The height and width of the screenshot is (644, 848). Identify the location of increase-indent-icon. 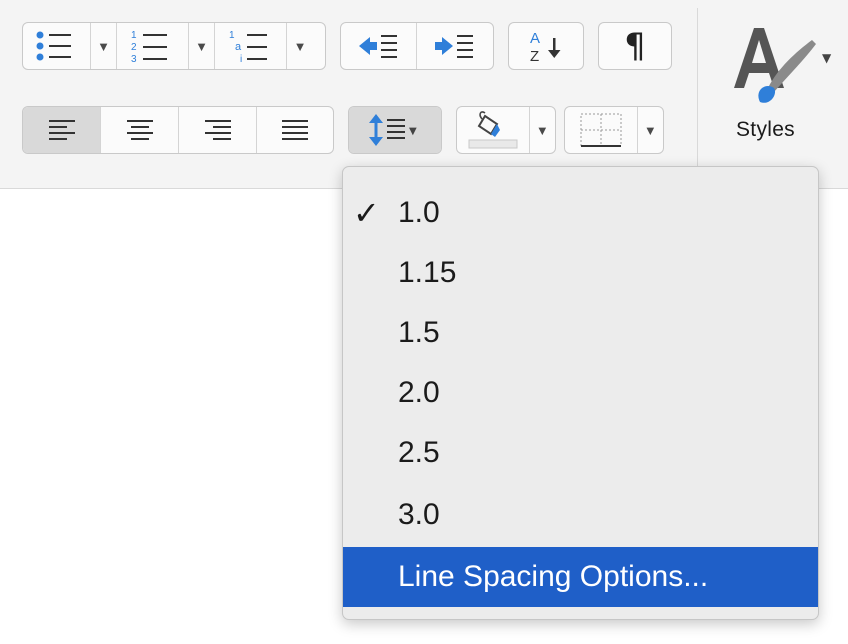
(454, 46).